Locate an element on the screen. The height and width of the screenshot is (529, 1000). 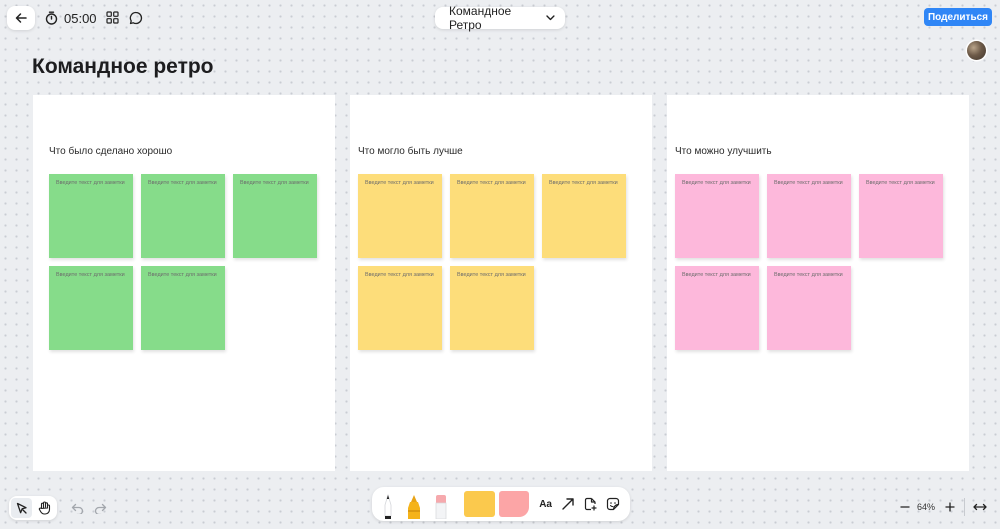
select-tool is located at coordinates (21, 508).